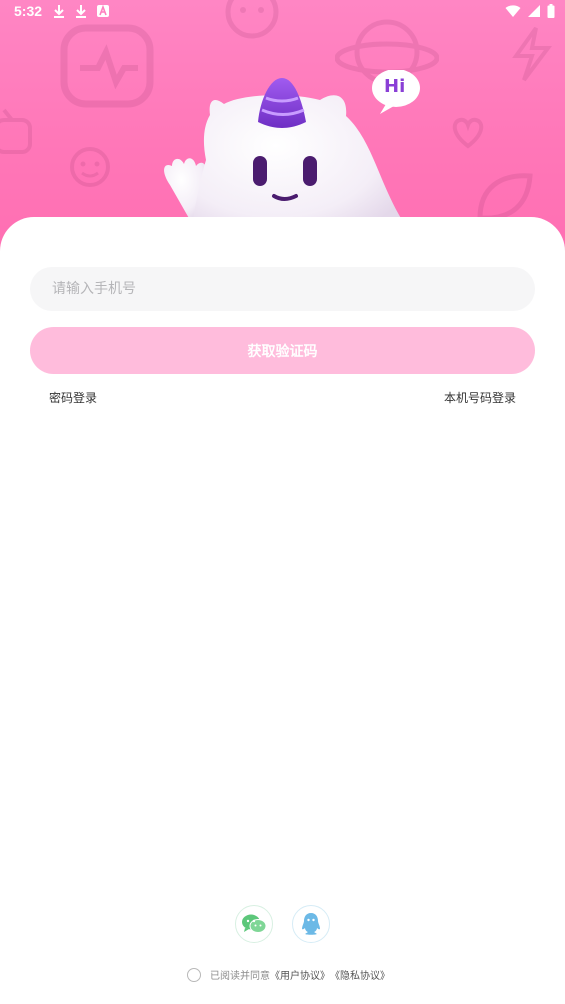 The width and height of the screenshot is (565, 1004). Describe the element at coordinates (28, 11) in the screenshot. I see `status-time: 5:32` at that location.